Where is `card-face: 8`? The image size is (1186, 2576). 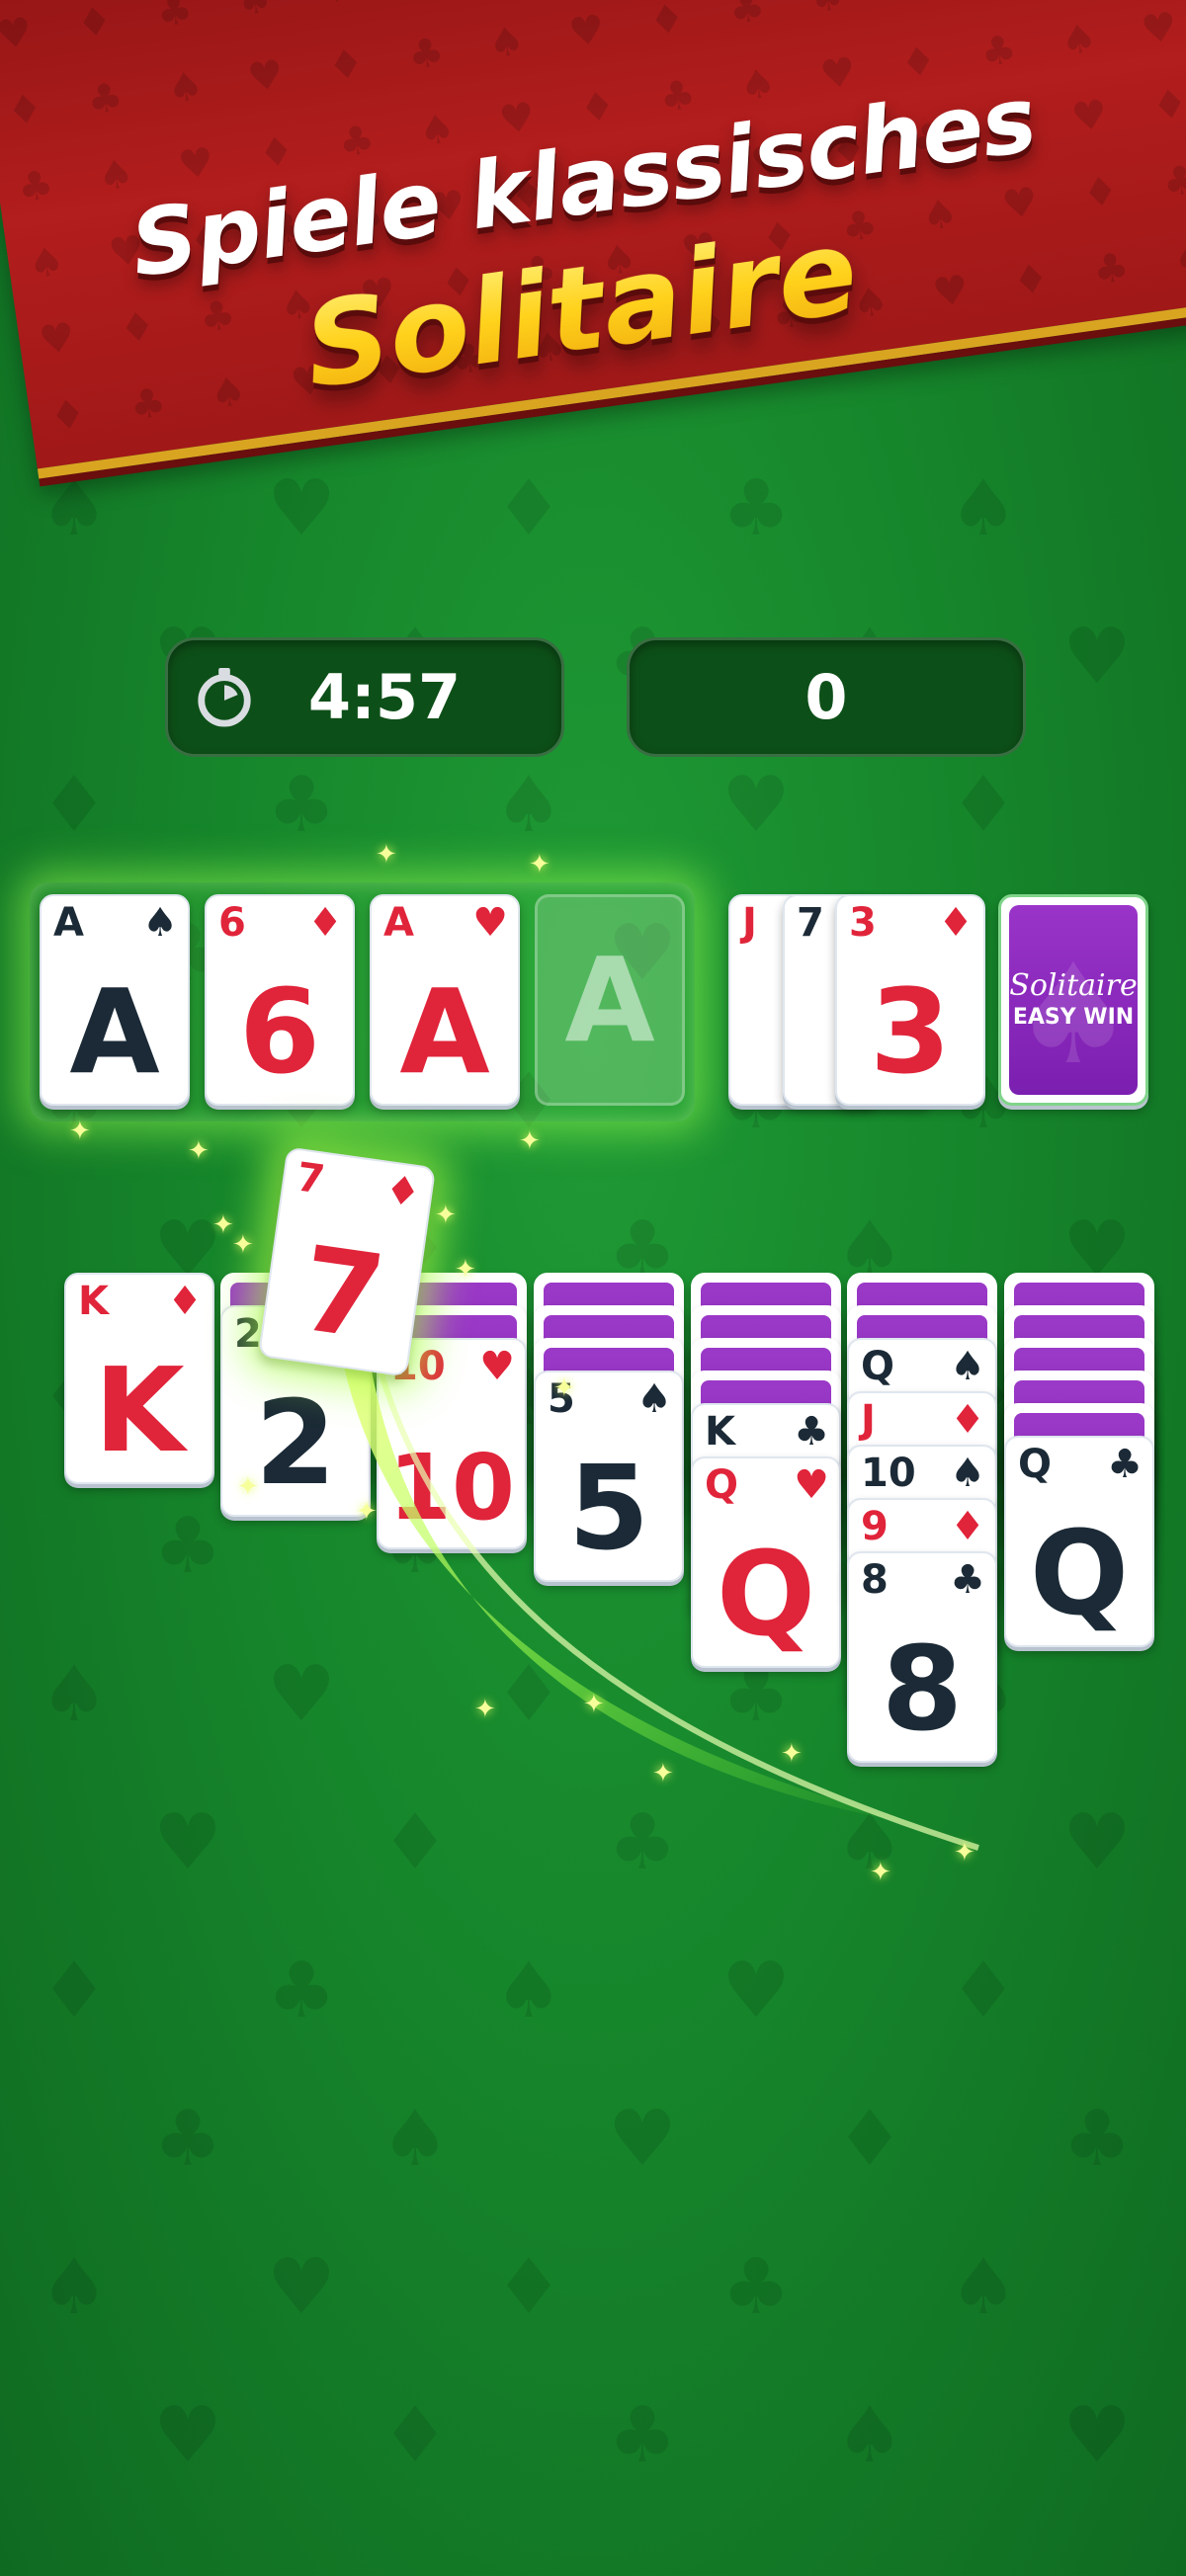 card-face: 8 is located at coordinates (922, 1688).